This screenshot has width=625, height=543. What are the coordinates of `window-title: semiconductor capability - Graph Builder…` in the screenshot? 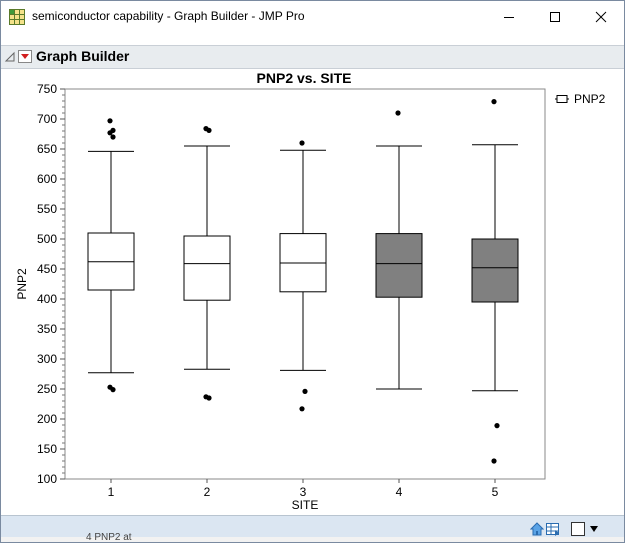 It's located at (168, 16).